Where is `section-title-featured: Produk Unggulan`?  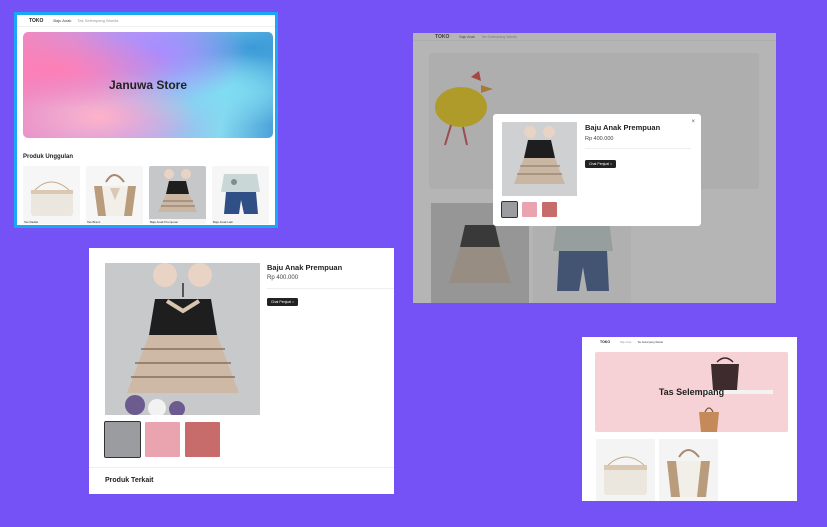
section-title-featured: Produk Unggulan is located at coordinates (48, 157).